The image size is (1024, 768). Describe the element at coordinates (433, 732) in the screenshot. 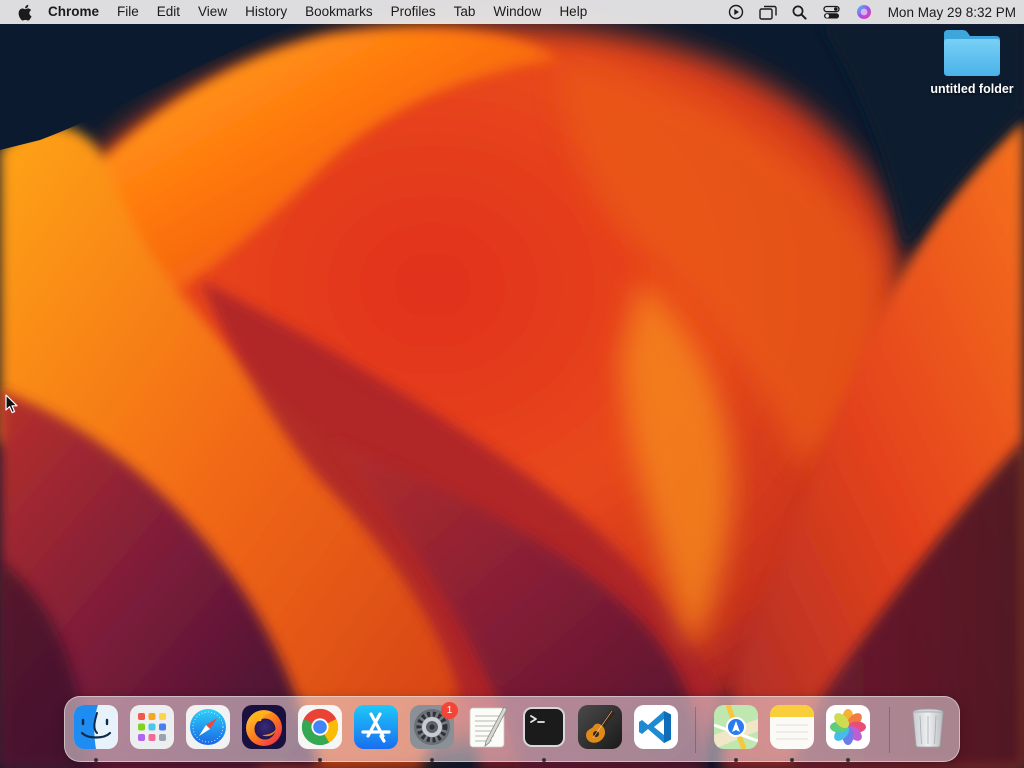

I see `dock-item-system-settings: 1` at that location.